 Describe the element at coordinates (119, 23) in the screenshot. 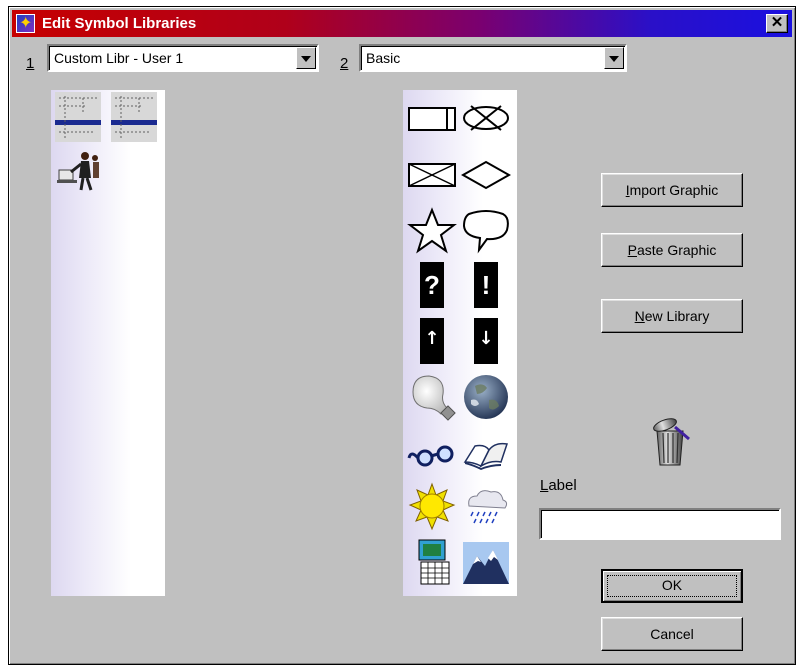

I see `window-title: Edit Symbol Libraries` at that location.